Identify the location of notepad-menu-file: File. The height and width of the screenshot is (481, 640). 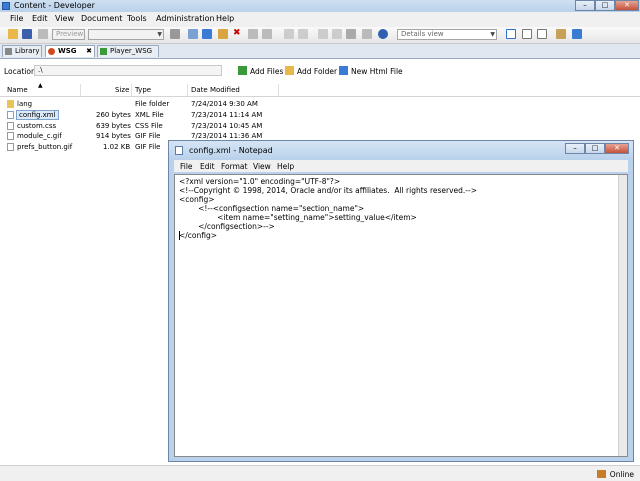
(186, 166).